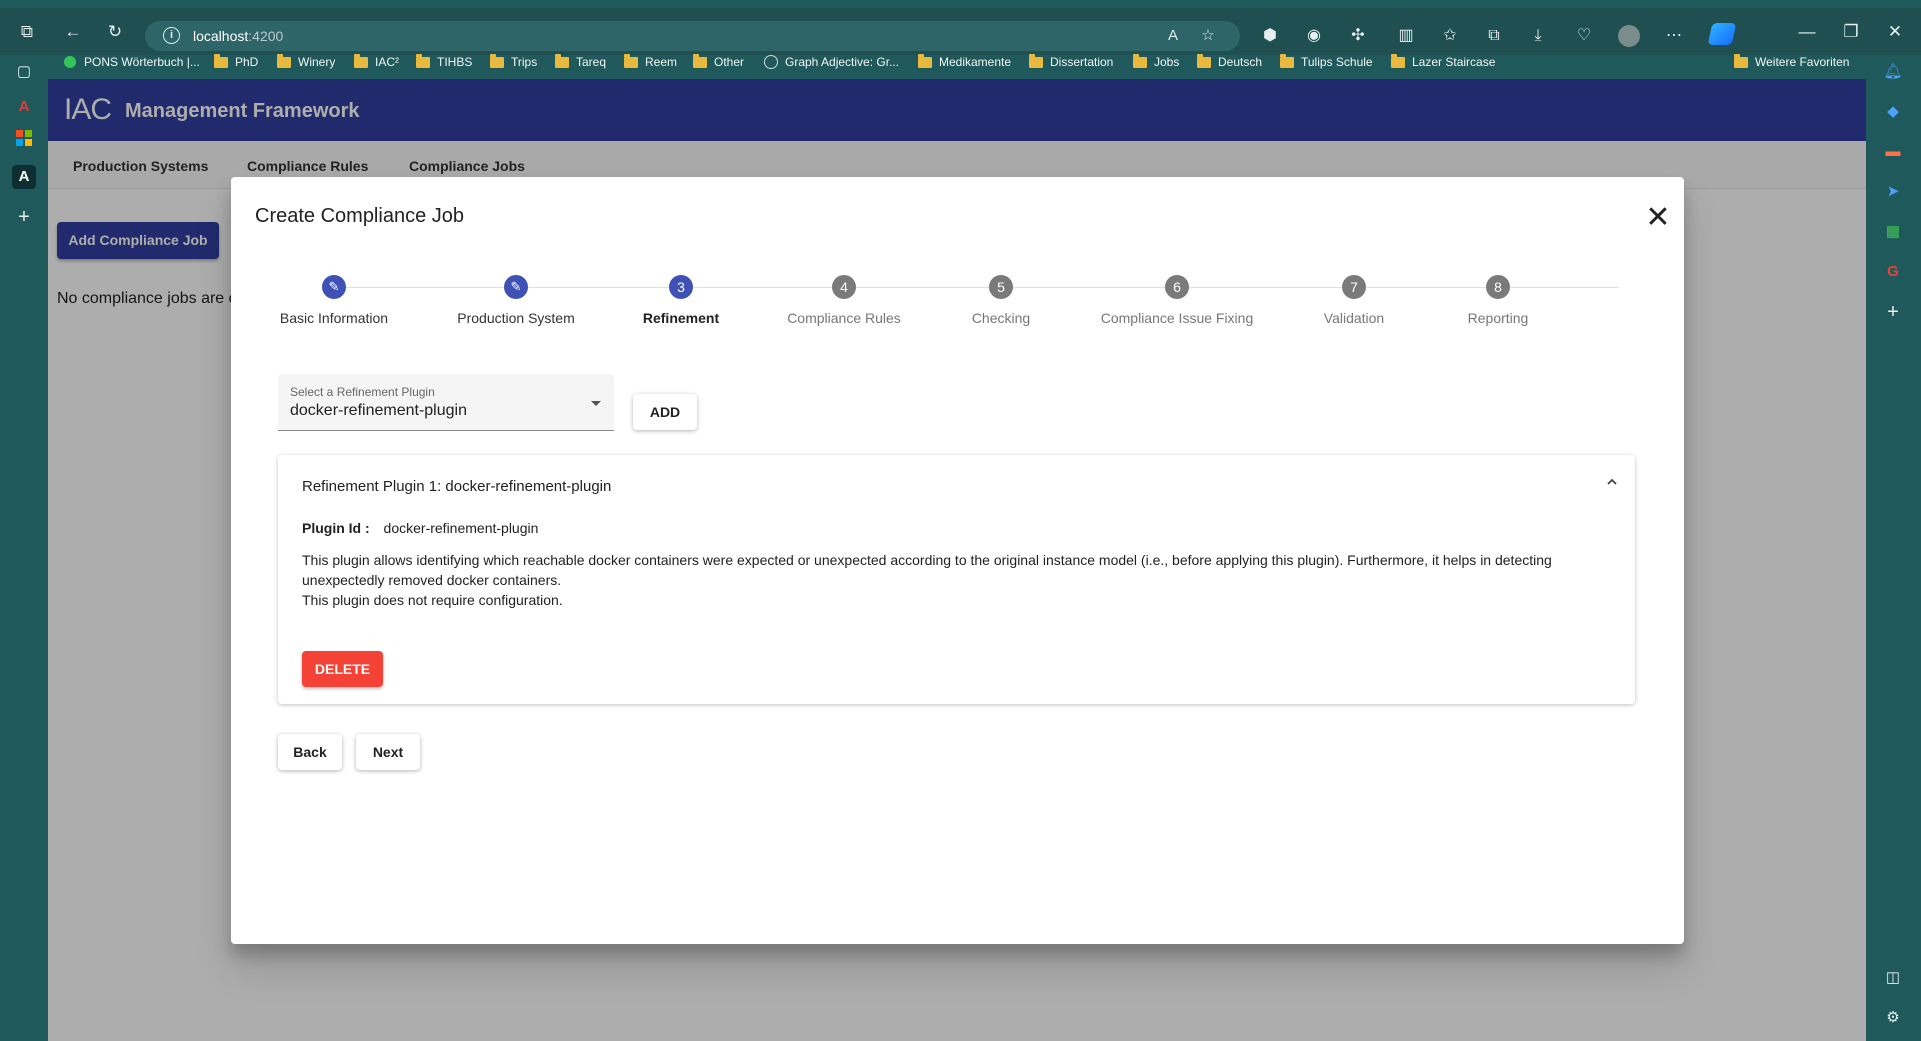  Describe the element at coordinates (1893, 192) in the screenshot. I see `send-icon: ➤` at that location.